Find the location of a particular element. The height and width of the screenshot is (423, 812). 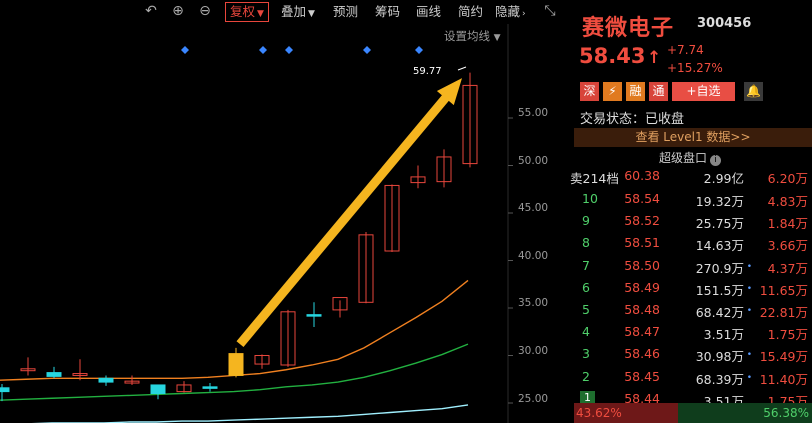

level-price: 58.49 is located at coordinates (642, 287).